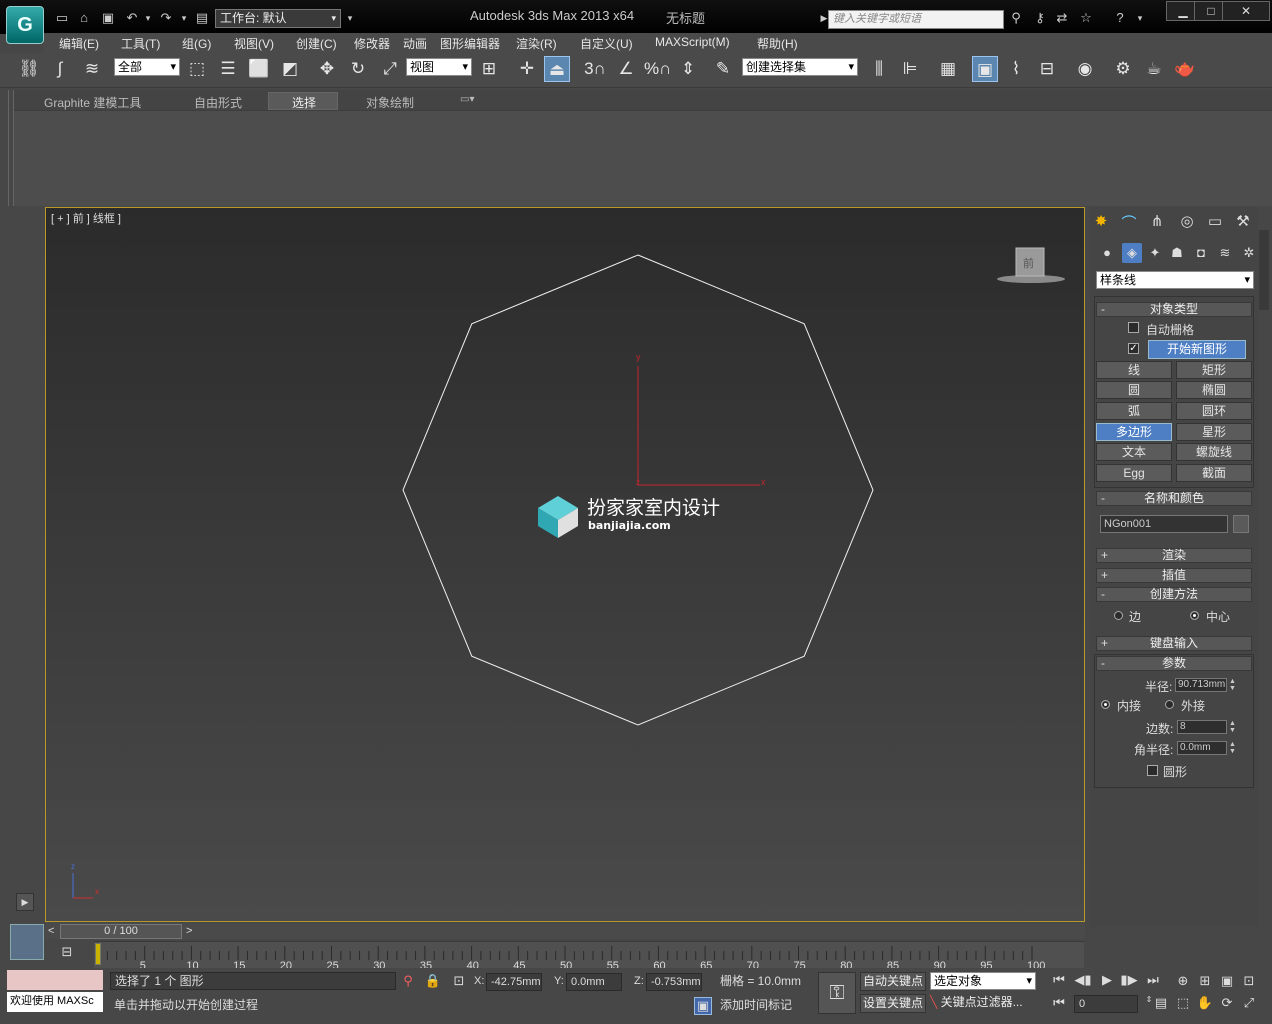  I want to click on select-object-icon: ⬚, so click(197, 69).